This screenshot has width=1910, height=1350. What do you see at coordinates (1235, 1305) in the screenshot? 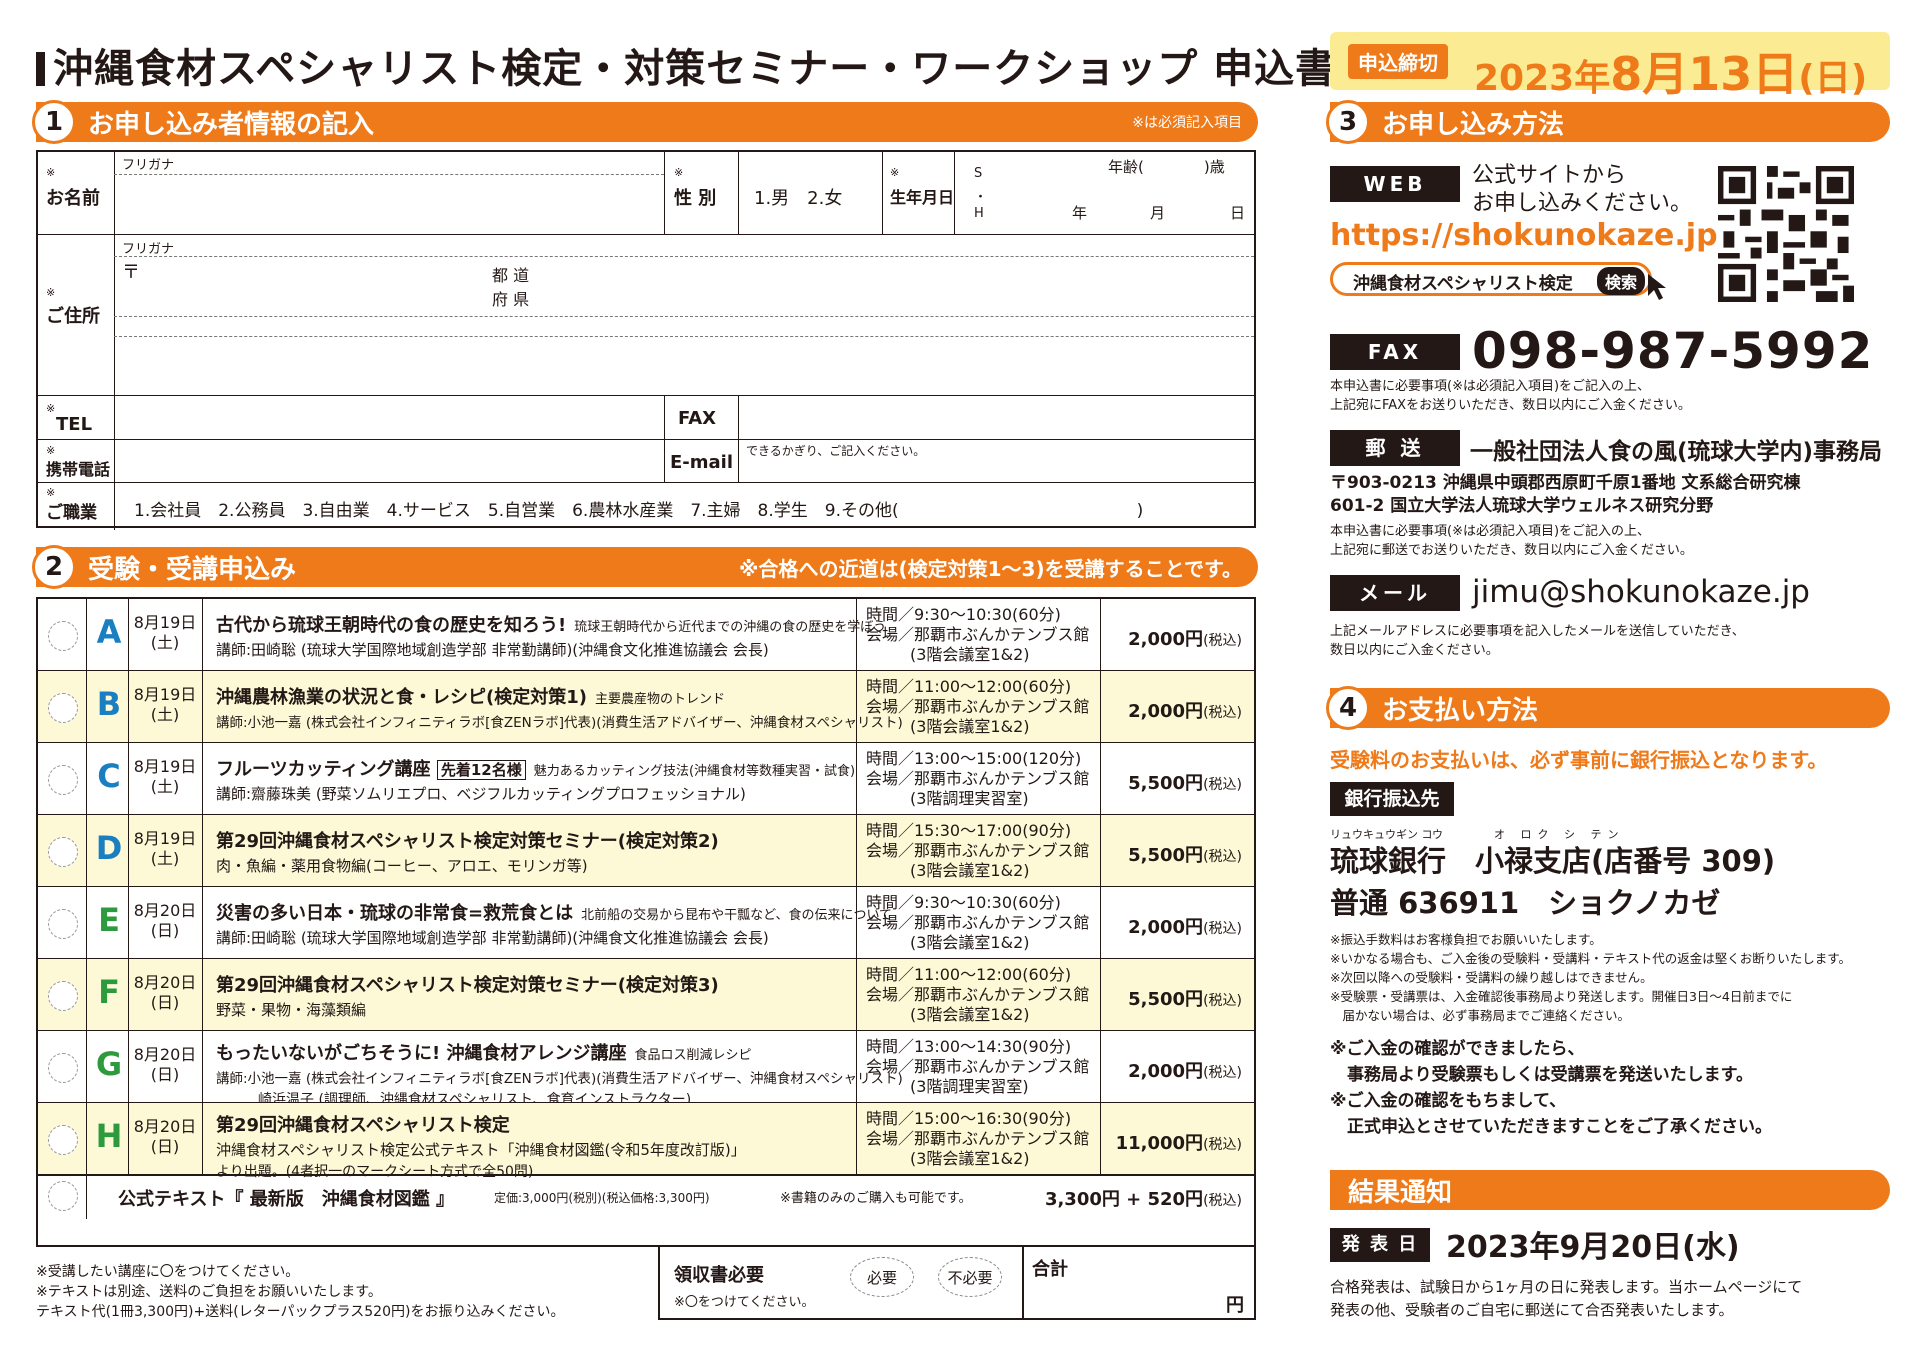
I see `total-unit: 円` at bounding box center [1235, 1305].